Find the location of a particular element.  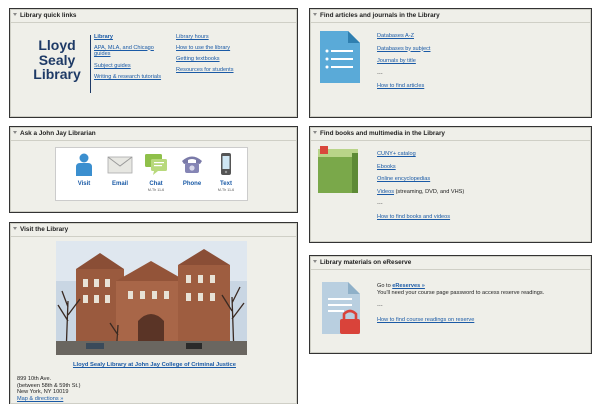

goto-prefix: Go to is located at coordinates (385, 286).